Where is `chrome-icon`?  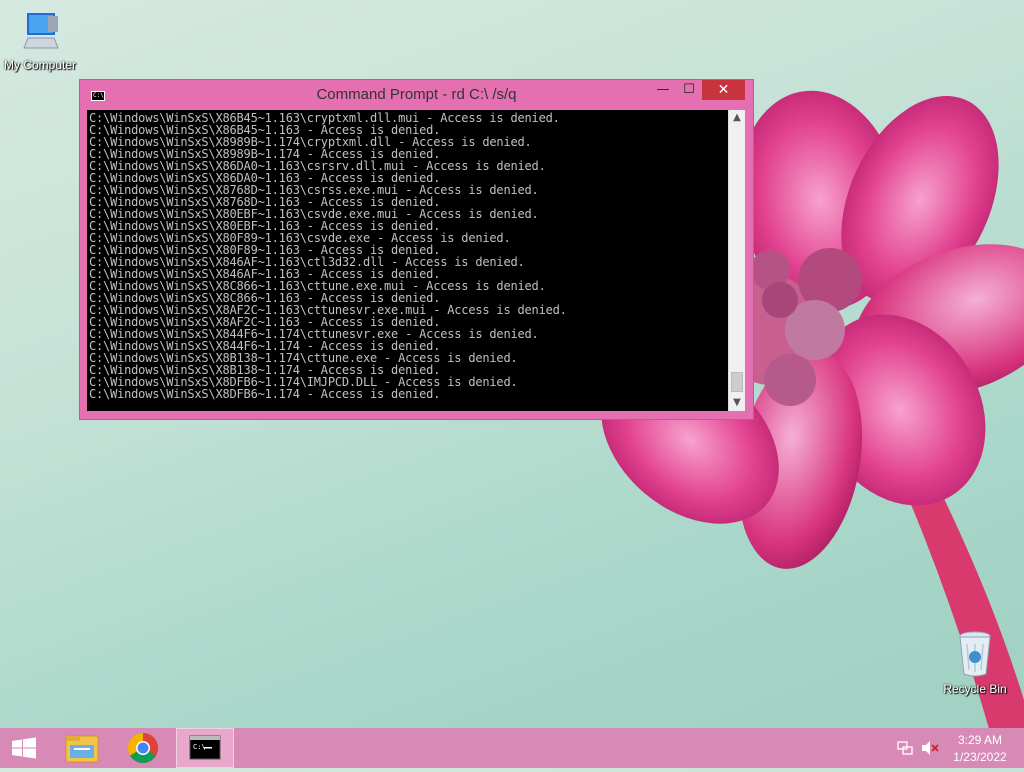 chrome-icon is located at coordinates (143, 748).